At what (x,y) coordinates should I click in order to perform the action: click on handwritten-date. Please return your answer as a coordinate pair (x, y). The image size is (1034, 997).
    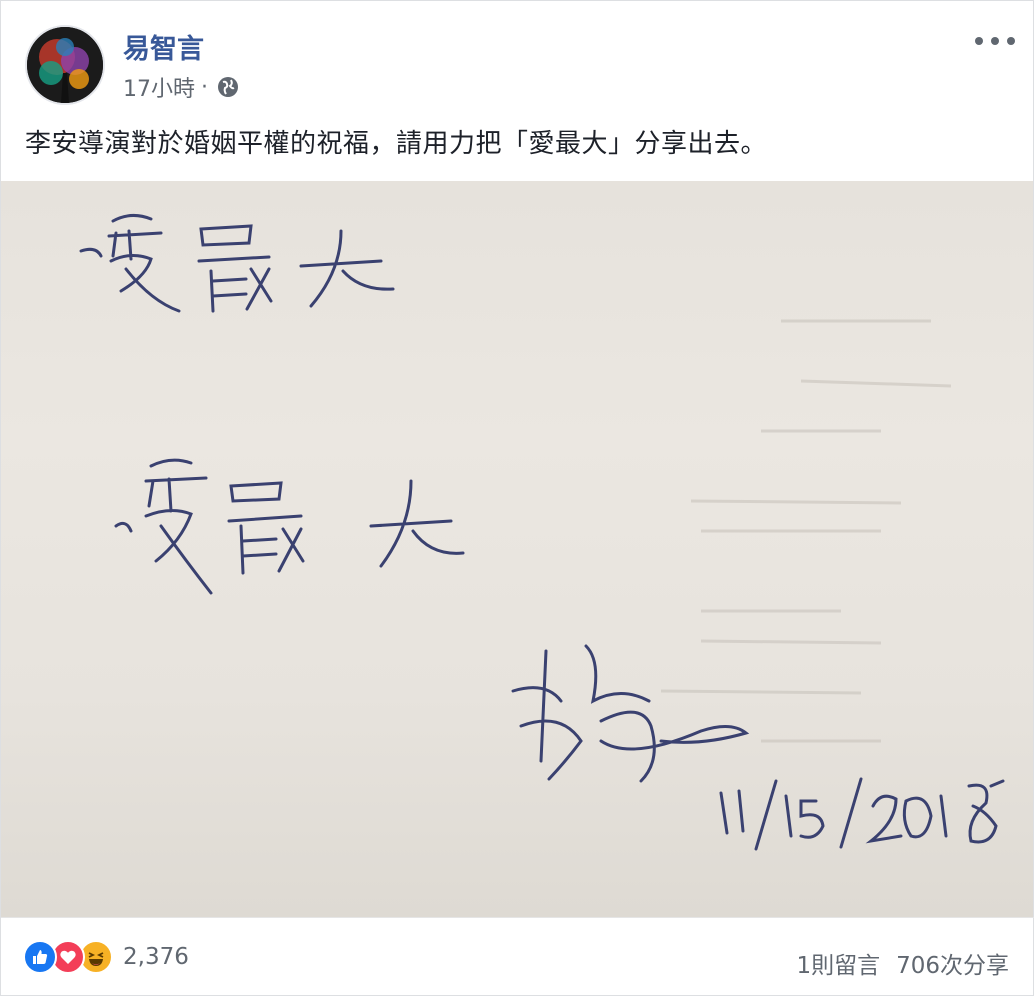
    Looking at the image, I should click on (862, 814).